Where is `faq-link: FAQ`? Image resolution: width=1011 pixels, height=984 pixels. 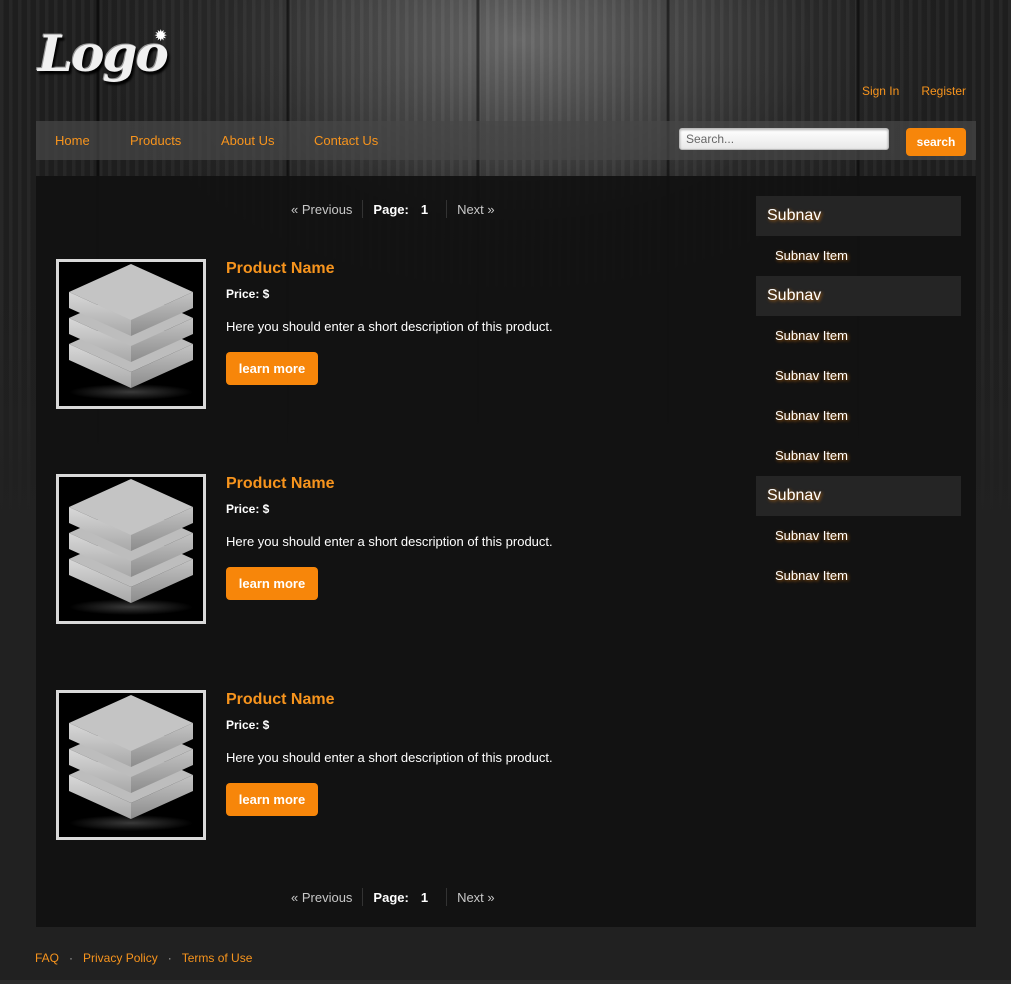
faq-link: FAQ is located at coordinates (47, 958).